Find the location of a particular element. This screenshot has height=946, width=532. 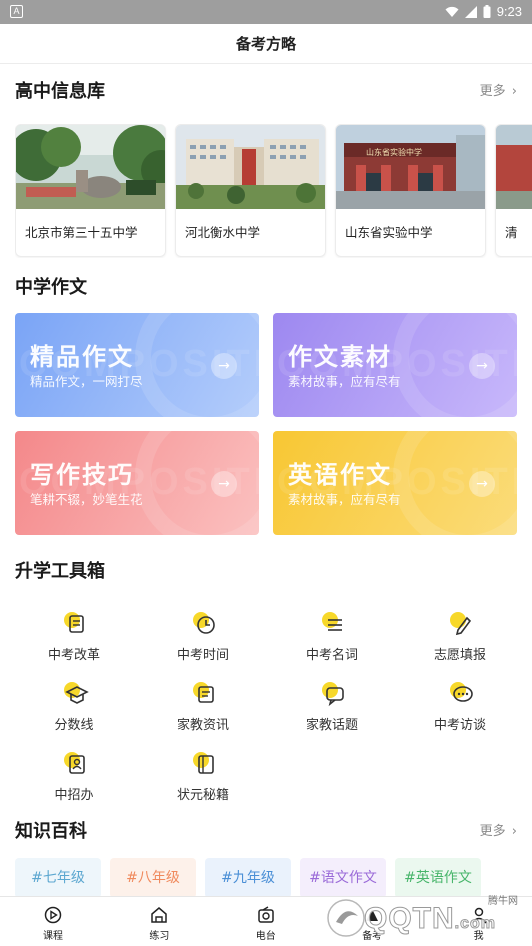

knowledge-section-header: 知识百科 更多 › is located at coordinates (266, 832).